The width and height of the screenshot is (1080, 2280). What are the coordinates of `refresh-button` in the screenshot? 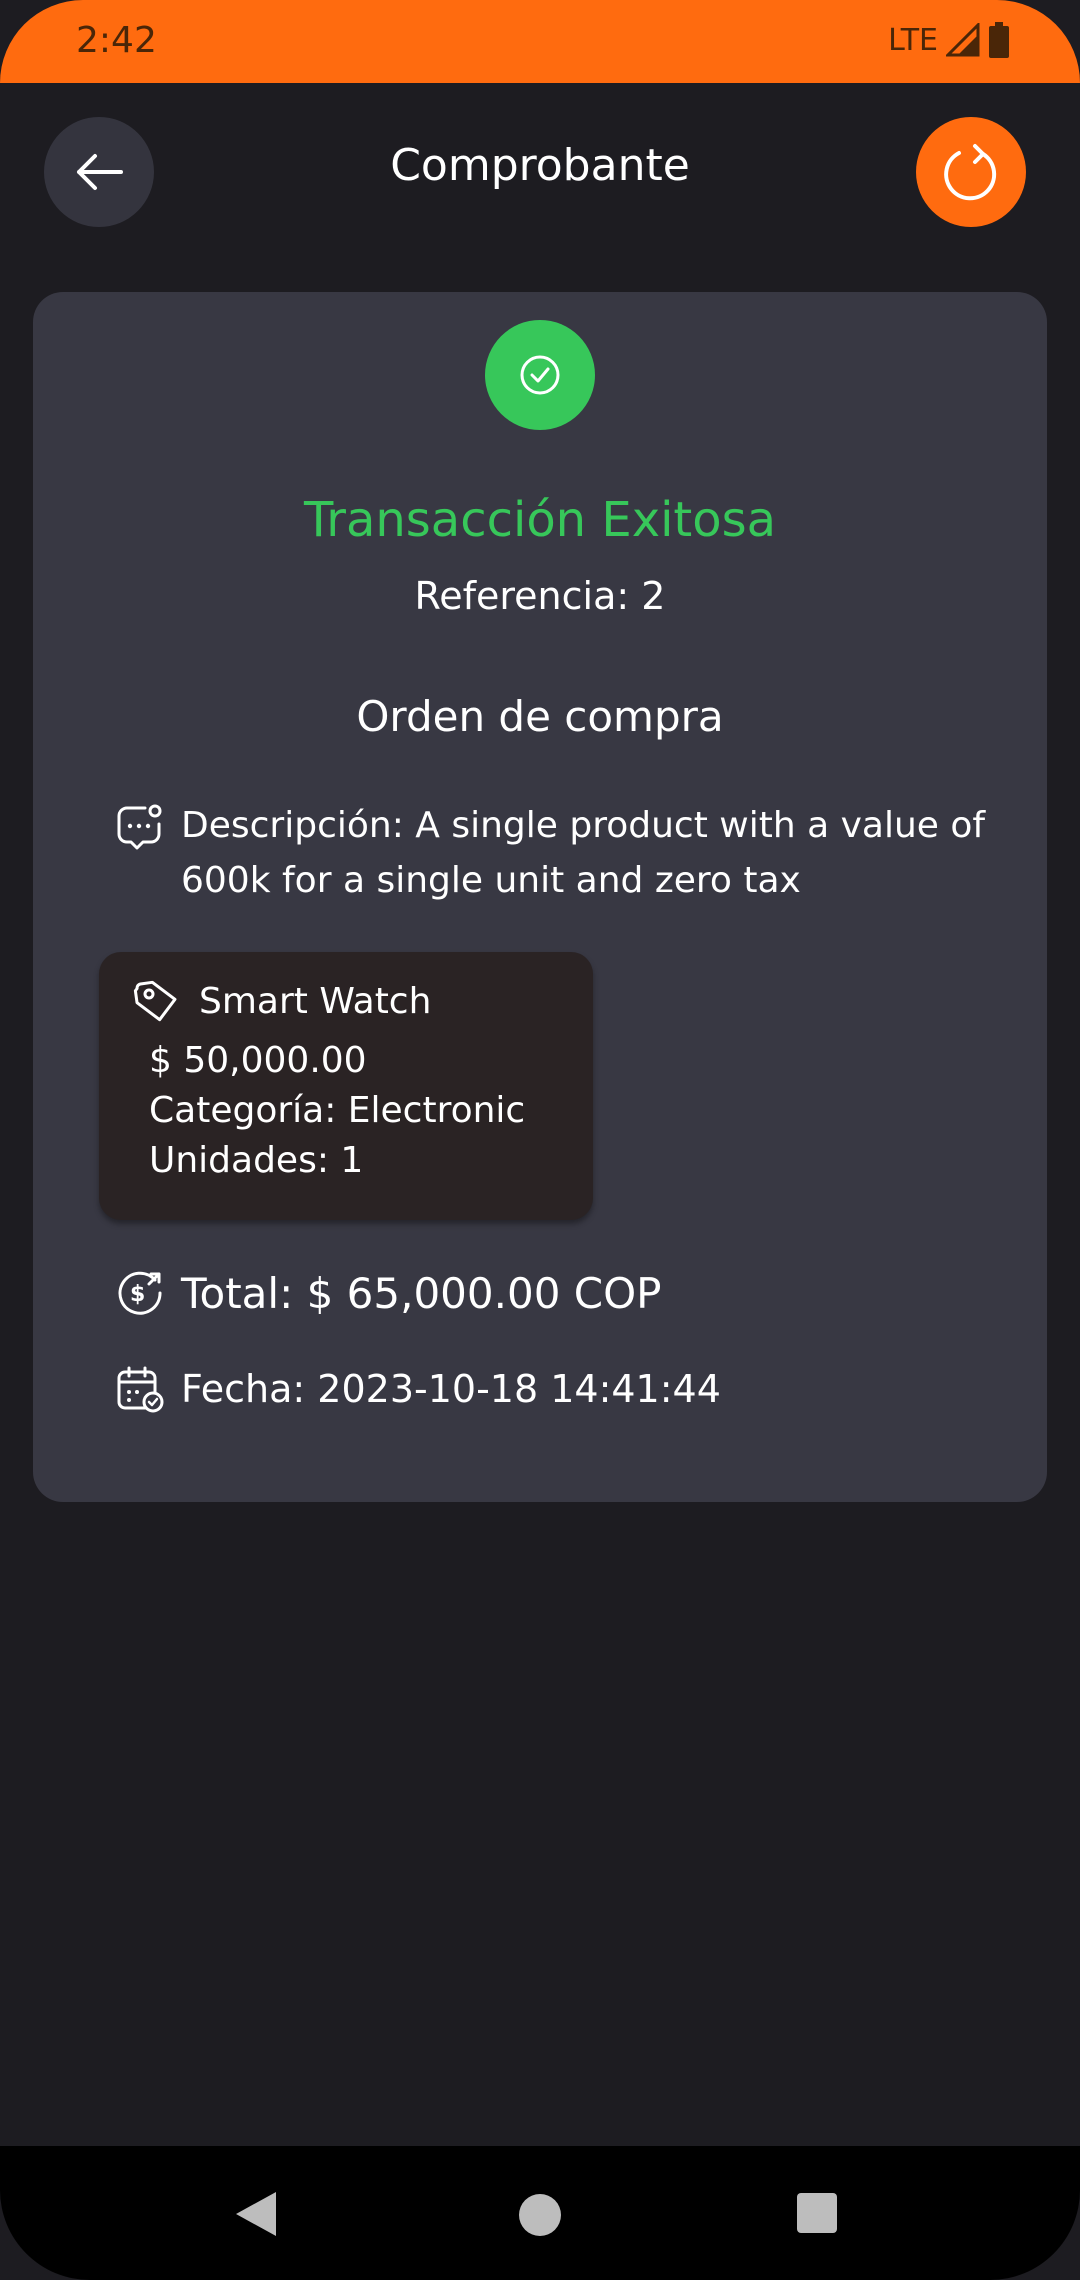 It's located at (971, 172).